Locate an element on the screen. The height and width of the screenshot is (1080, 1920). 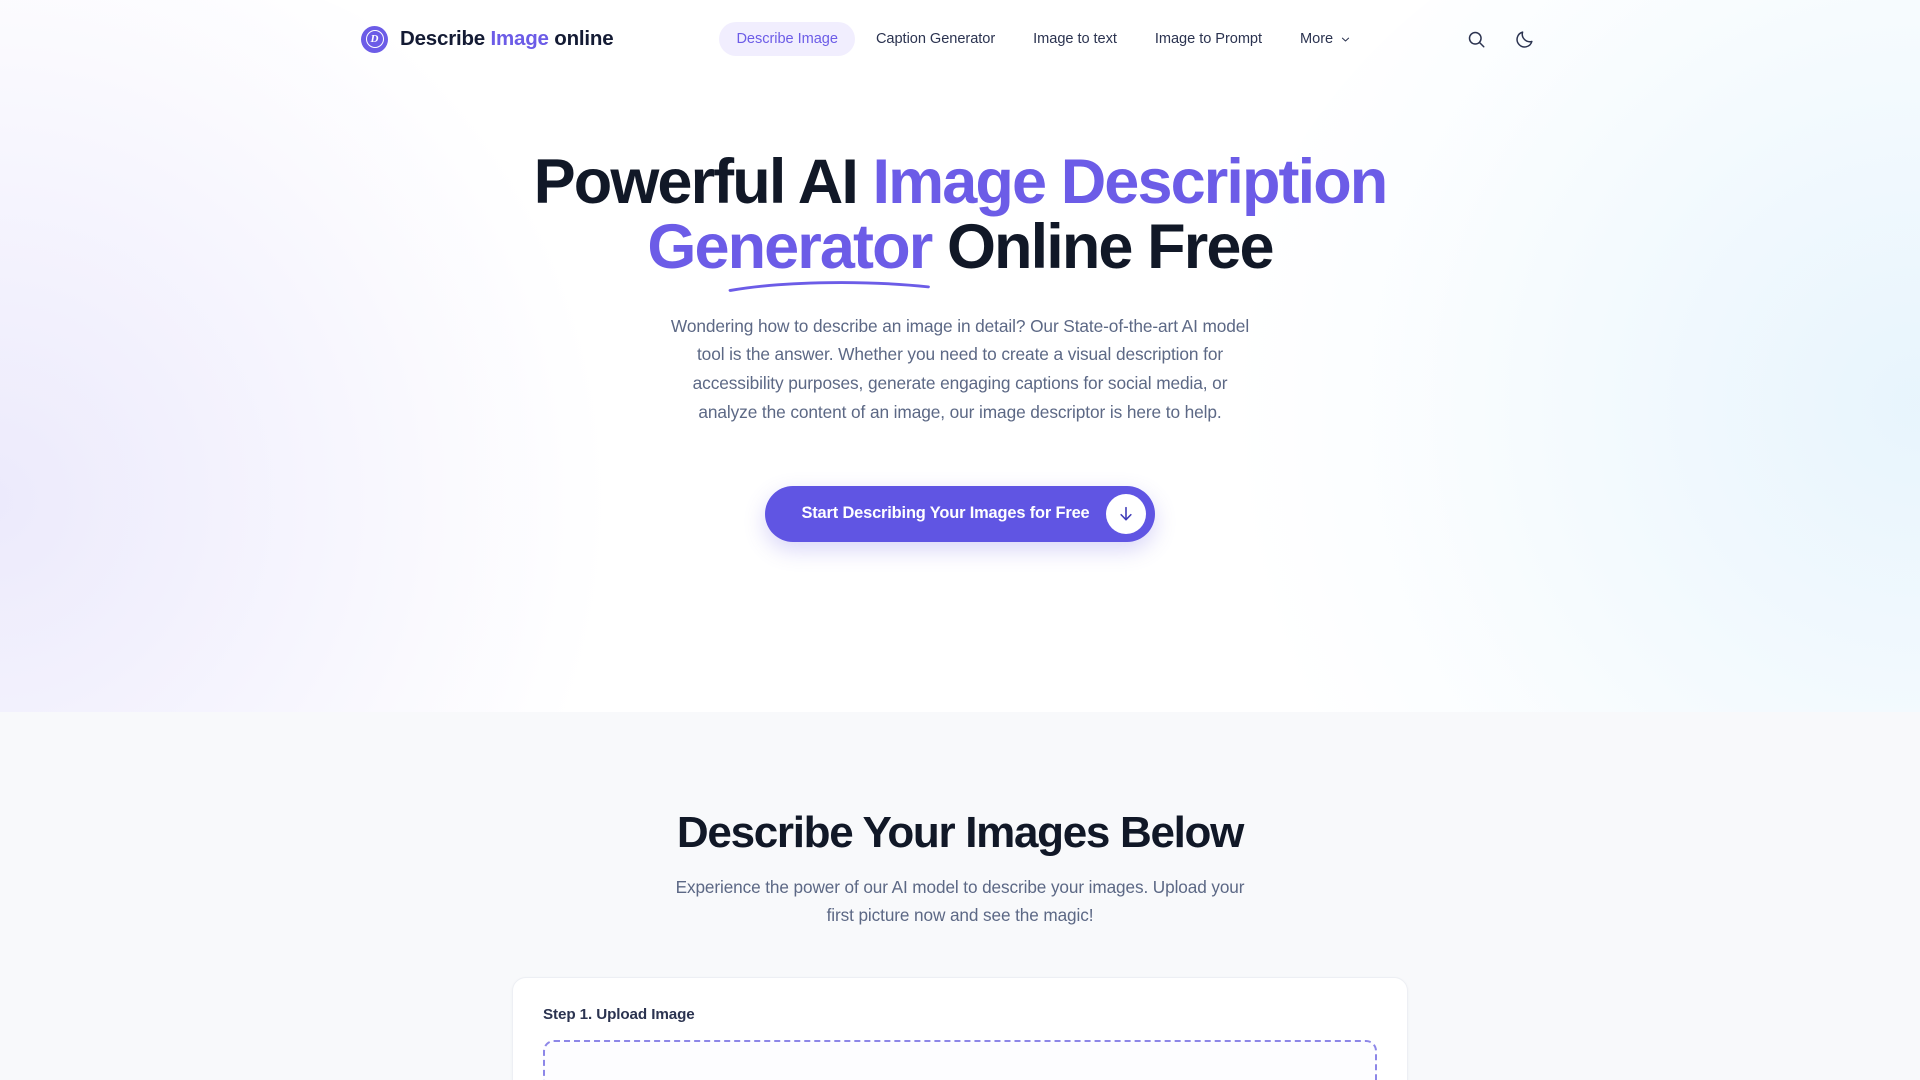
chevron-down-icon is located at coordinates (1345, 39).